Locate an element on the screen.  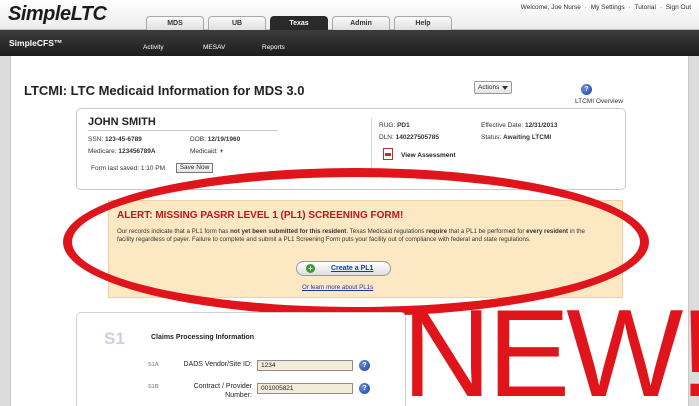
ltcmi-overview-link: LTCMI Overview is located at coordinates (599, 101).